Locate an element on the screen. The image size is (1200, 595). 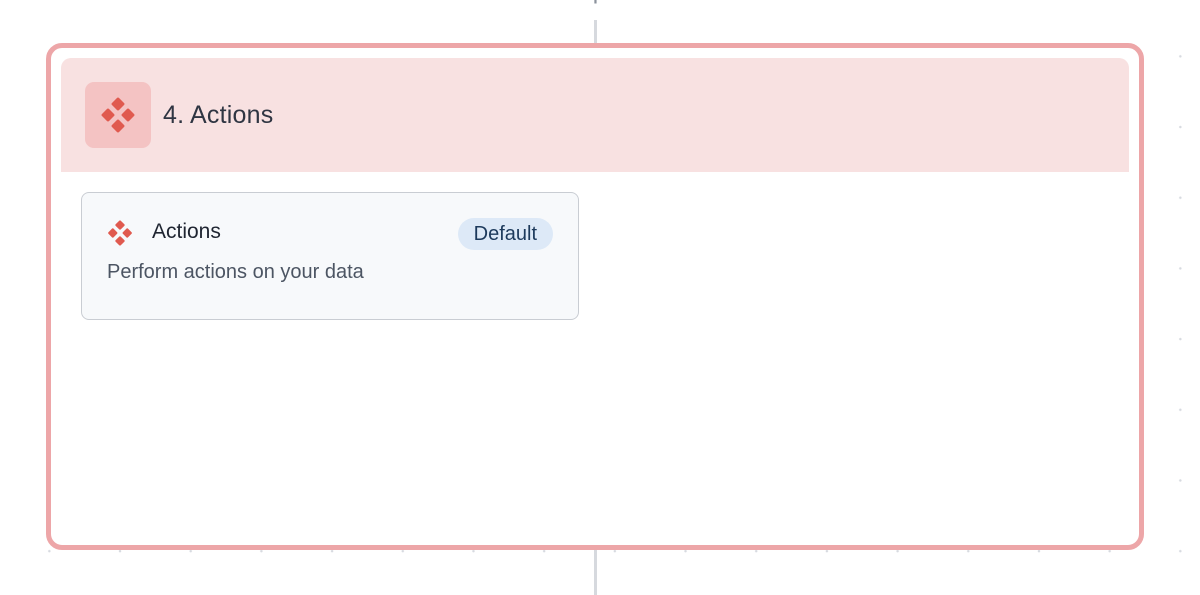
node-title: 4. Actions is located at coordinates (218, 114).